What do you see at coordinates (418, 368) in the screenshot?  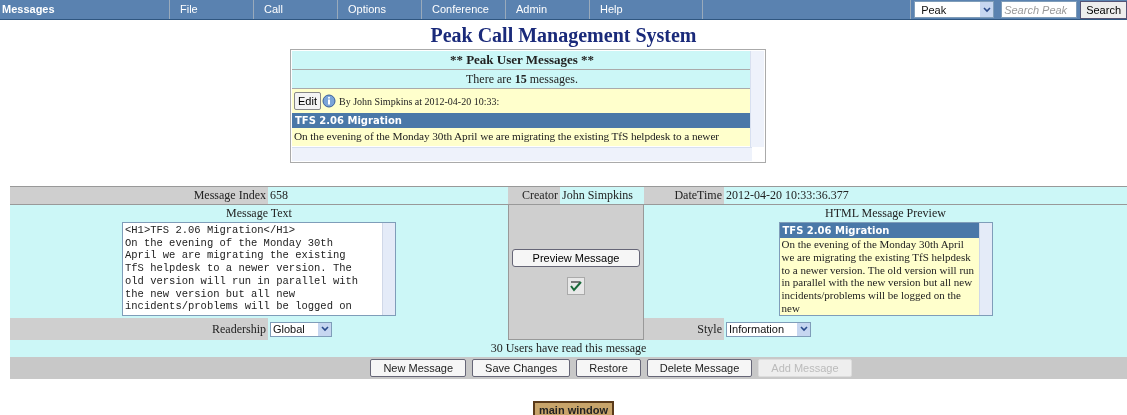 I see `action-button: New Message` at bounding box center [418, 368].